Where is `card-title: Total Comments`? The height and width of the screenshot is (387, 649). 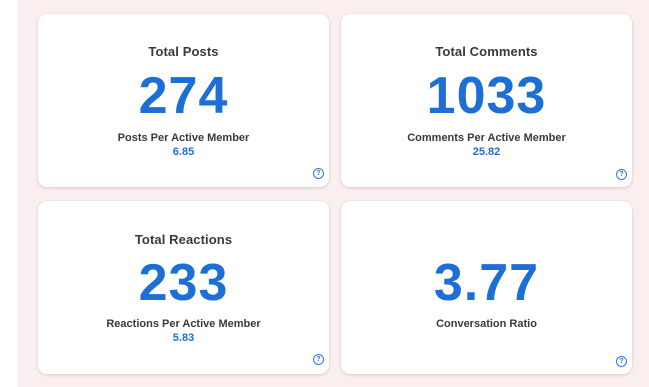 card-title: Total Comments is located at coordinates (486, 51).